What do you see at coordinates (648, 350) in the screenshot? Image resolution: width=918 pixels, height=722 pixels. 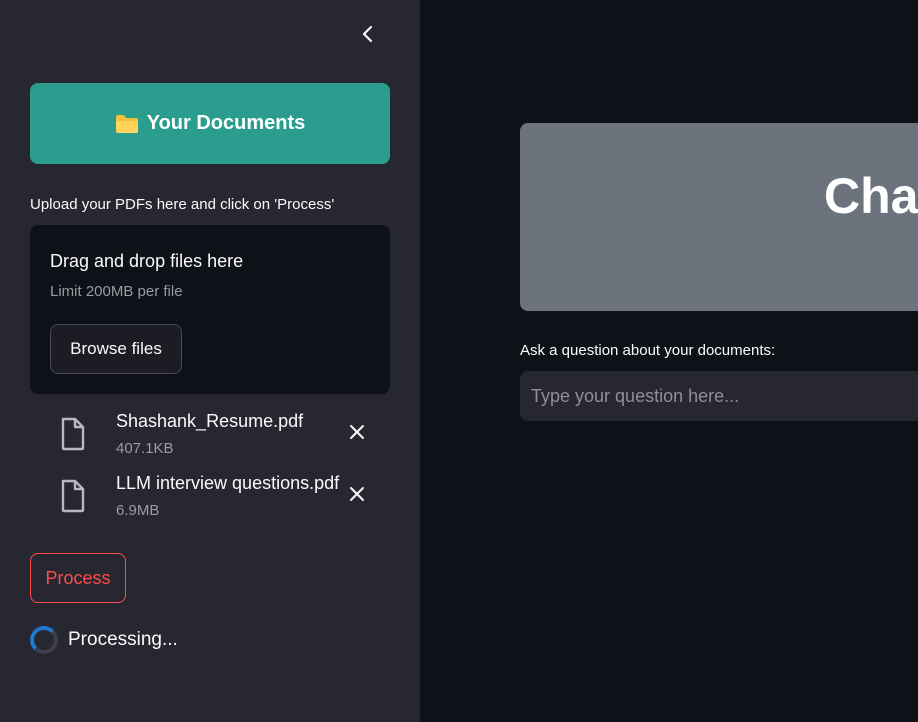 I see `question-label: Ask a question about your documents:` at bounding box center [648, 350].